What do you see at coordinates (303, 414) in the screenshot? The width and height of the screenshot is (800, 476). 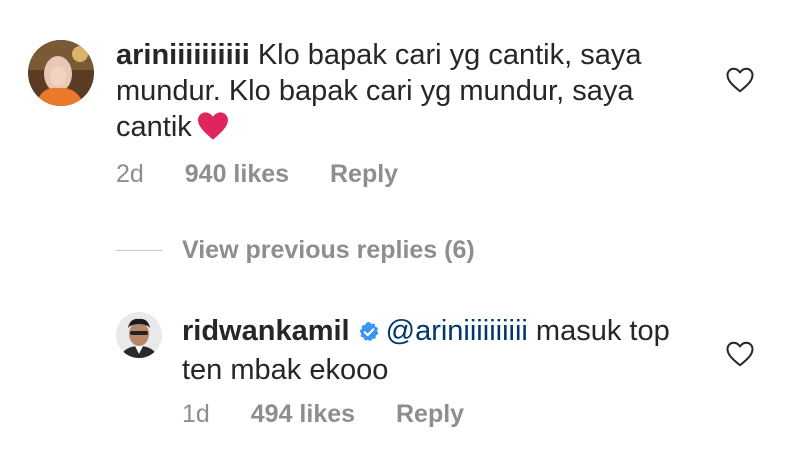 I see `comment-likes: 494 likes` at bounding box center [303, 414].